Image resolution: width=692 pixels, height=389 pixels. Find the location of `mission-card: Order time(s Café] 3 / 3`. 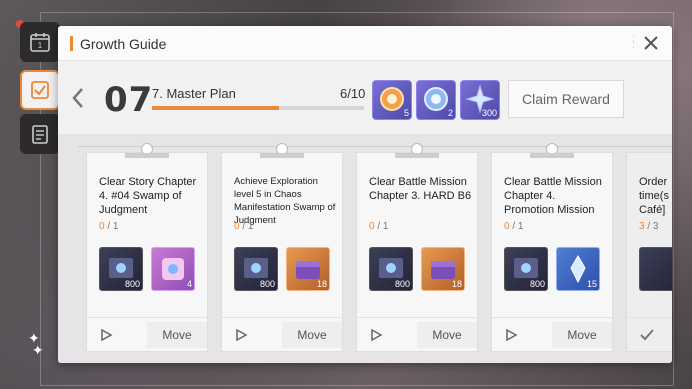

mission-card: Order time(s Café] 3 / 3 is located at coordinates (649, 252).